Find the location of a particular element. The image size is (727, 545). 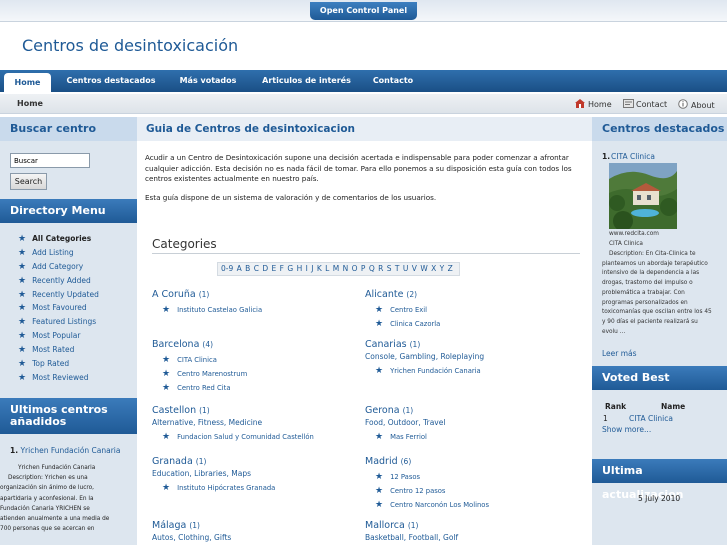

alpha-letter: V is located at coordinates (414, 268).